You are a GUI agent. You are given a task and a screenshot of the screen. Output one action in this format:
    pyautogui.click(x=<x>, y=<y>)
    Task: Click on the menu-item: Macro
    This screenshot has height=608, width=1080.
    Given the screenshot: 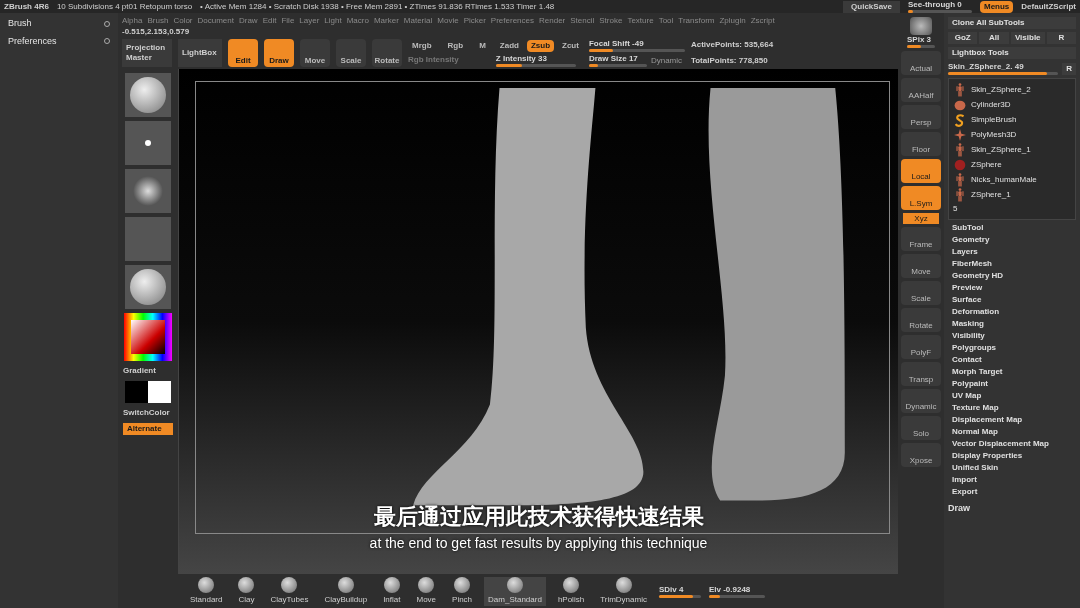 What is the action you would take?
    pyautogui.click(x=357, y=20)
    